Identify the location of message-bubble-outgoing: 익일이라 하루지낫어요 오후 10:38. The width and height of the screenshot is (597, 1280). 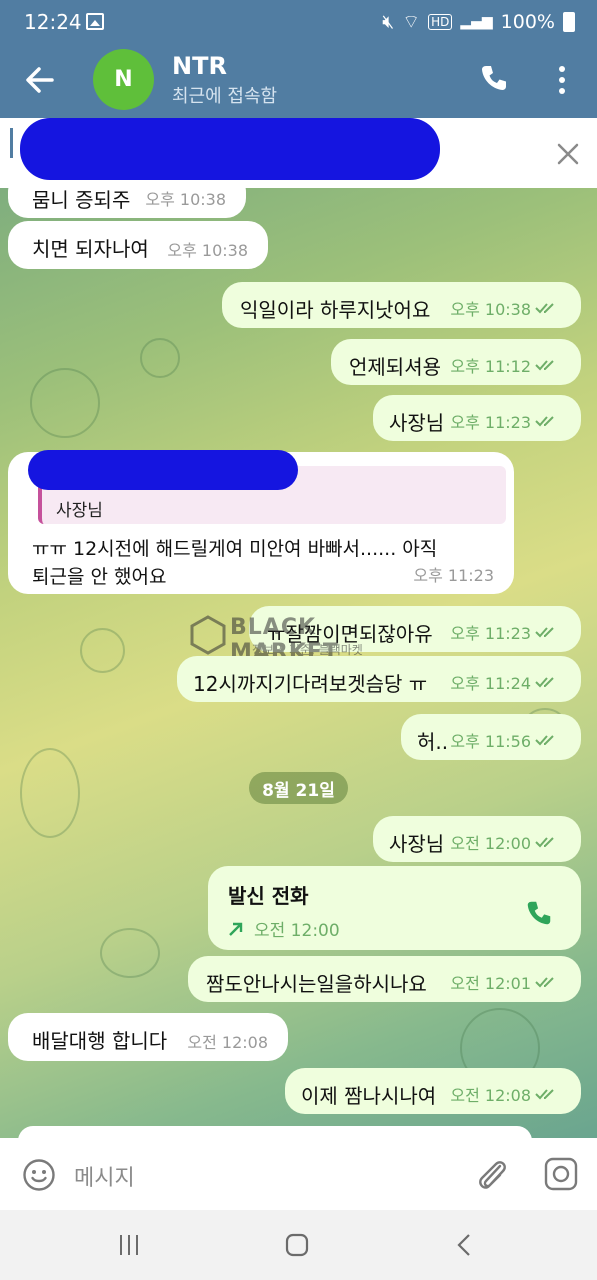
(401, 305).